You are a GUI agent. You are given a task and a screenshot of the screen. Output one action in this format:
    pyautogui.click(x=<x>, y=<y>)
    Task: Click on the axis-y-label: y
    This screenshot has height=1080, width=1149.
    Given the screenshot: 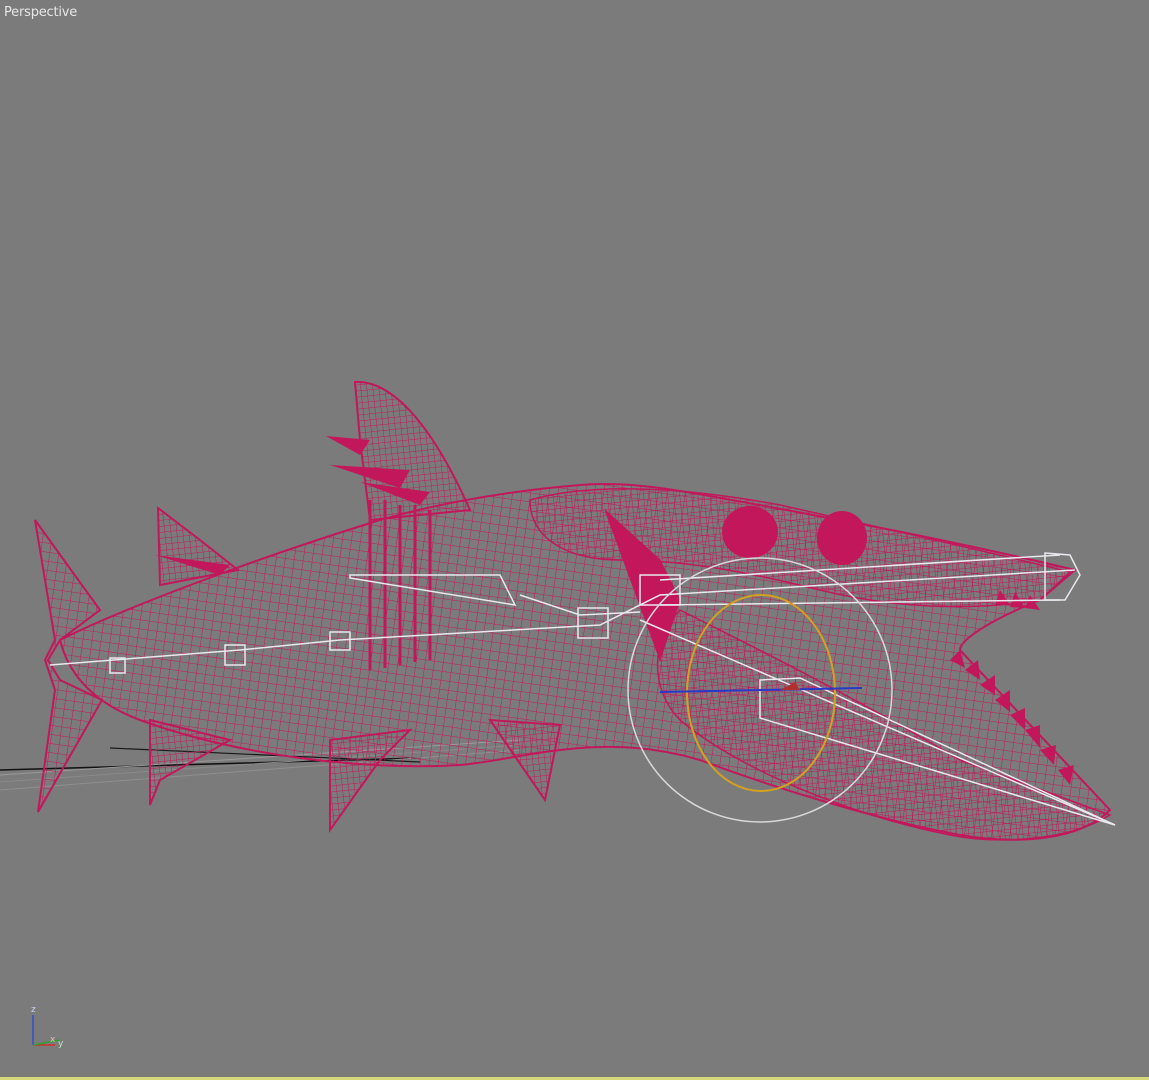 What is the action you would take?
    pyautogui.click(x=61, y=1044)
    